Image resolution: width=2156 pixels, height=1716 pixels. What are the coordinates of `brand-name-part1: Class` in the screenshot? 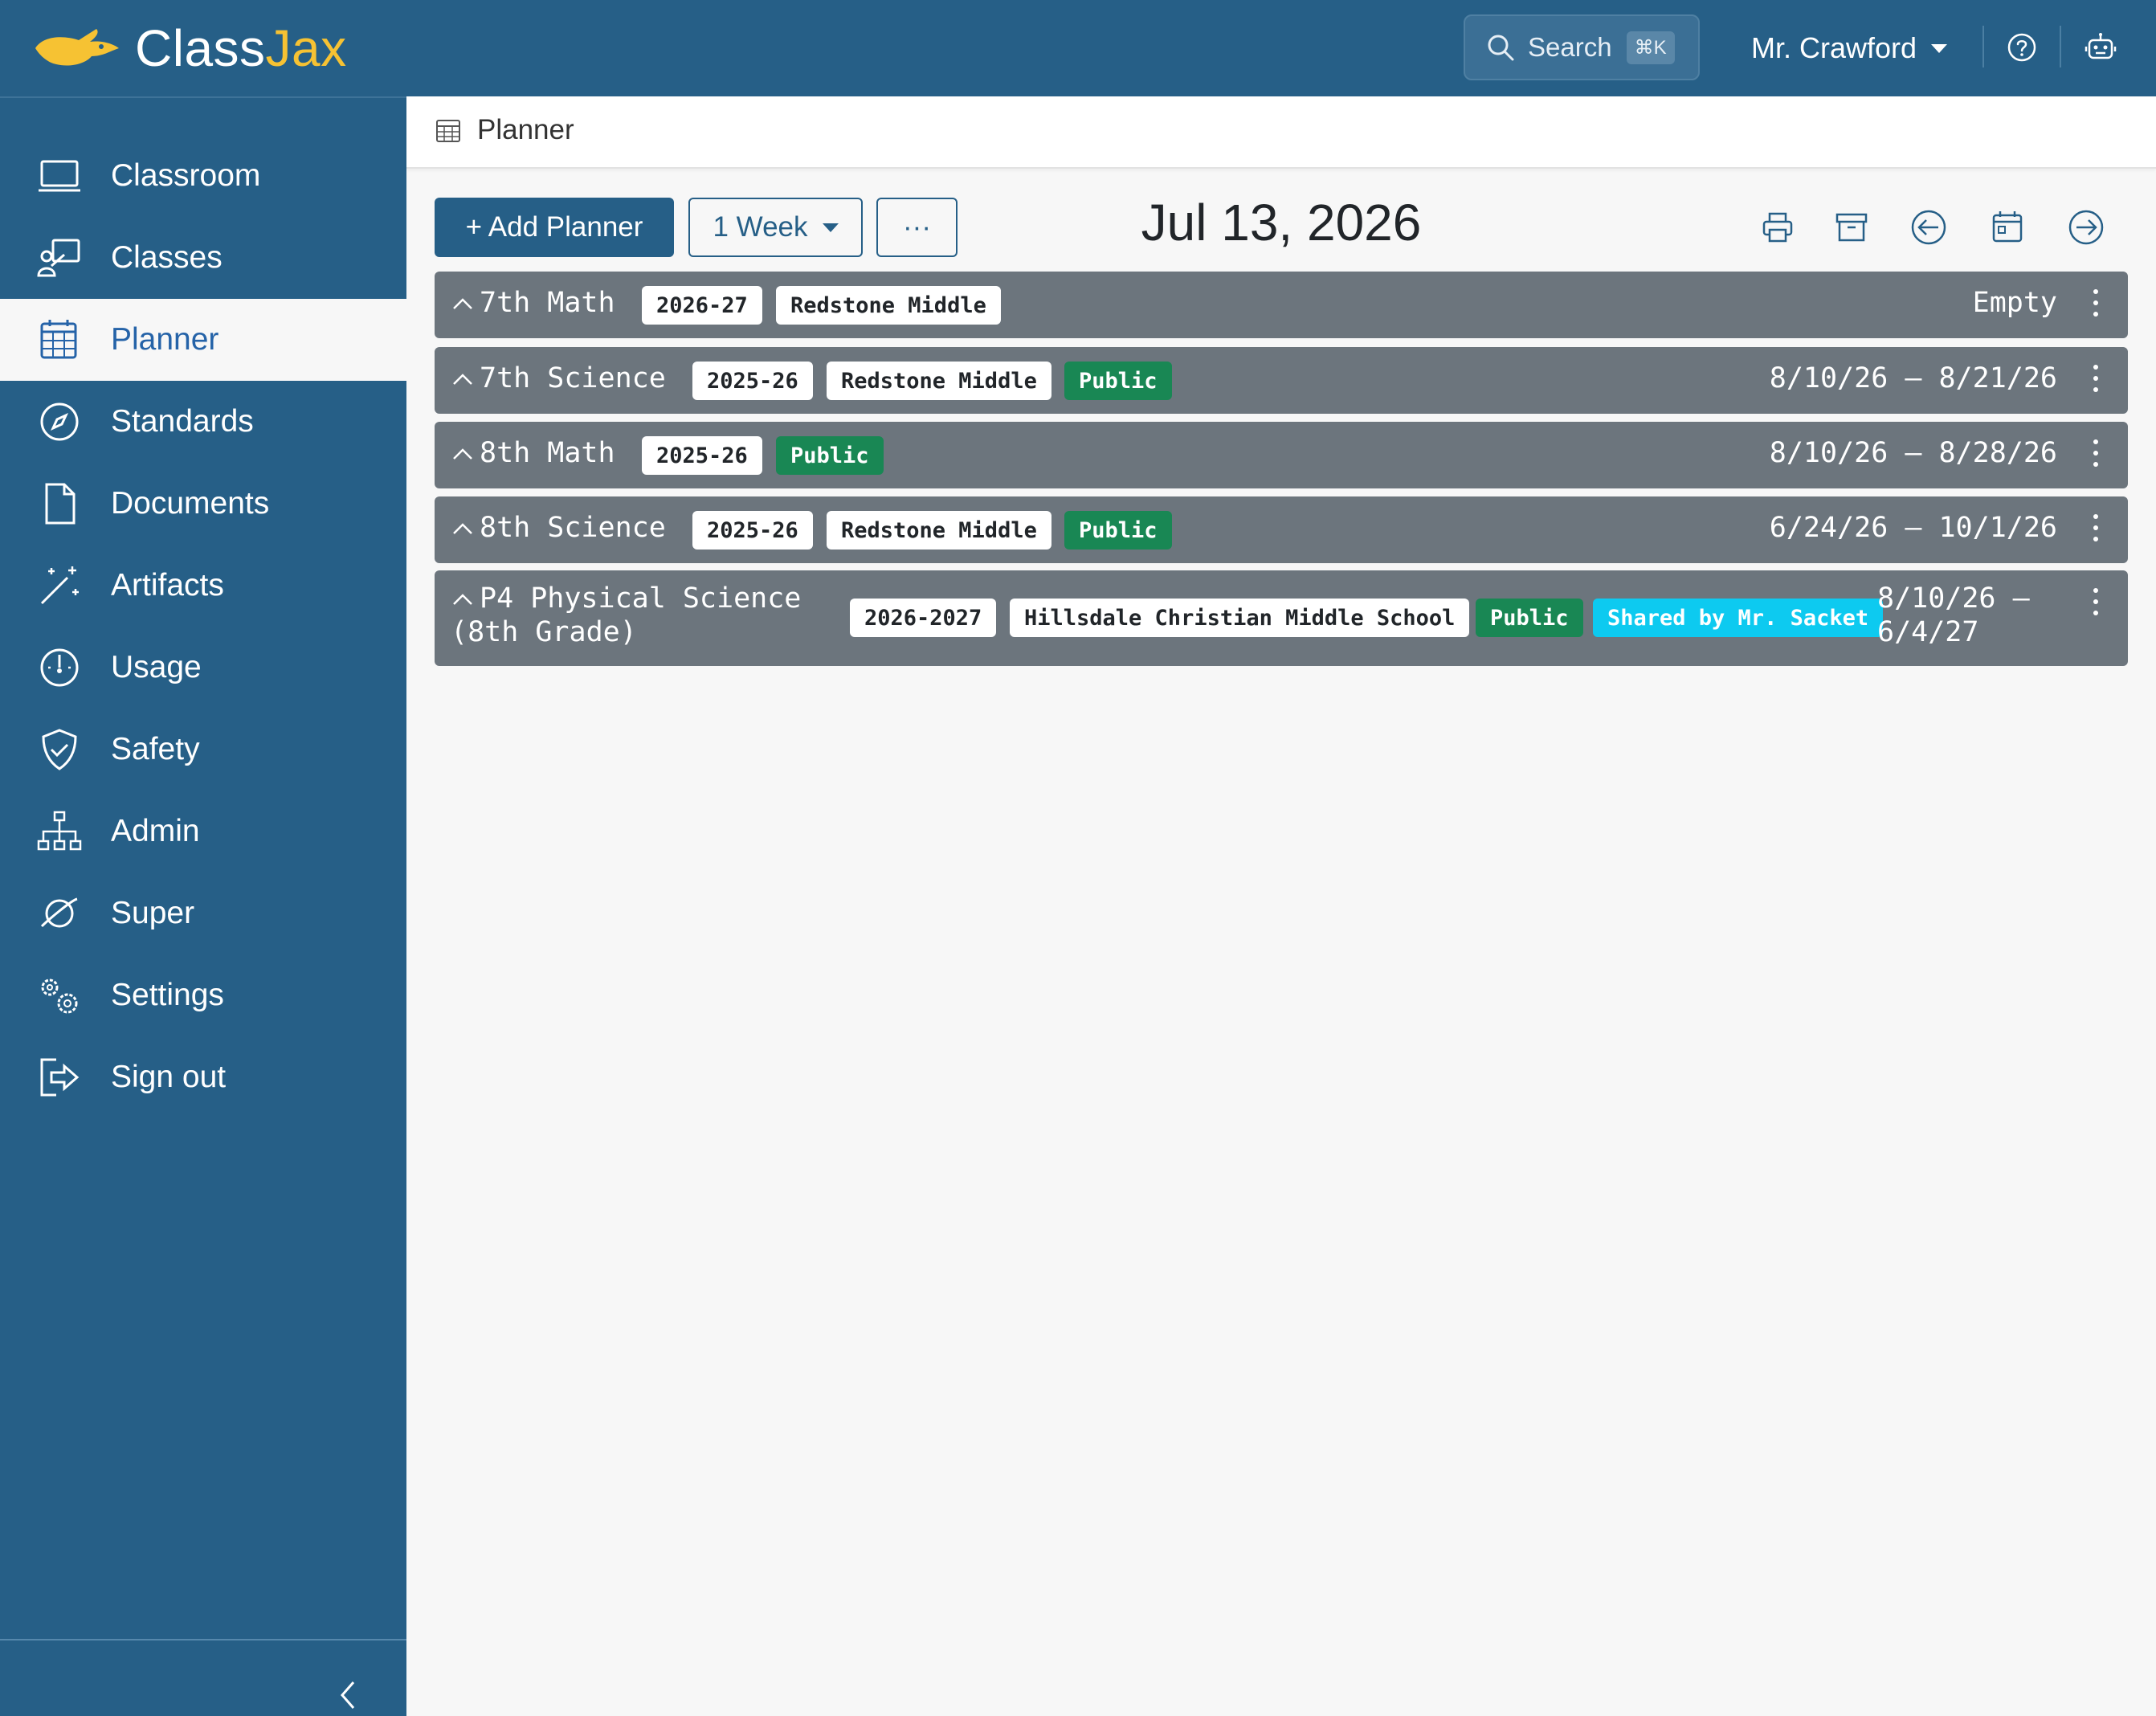 It's located at (200, 48).